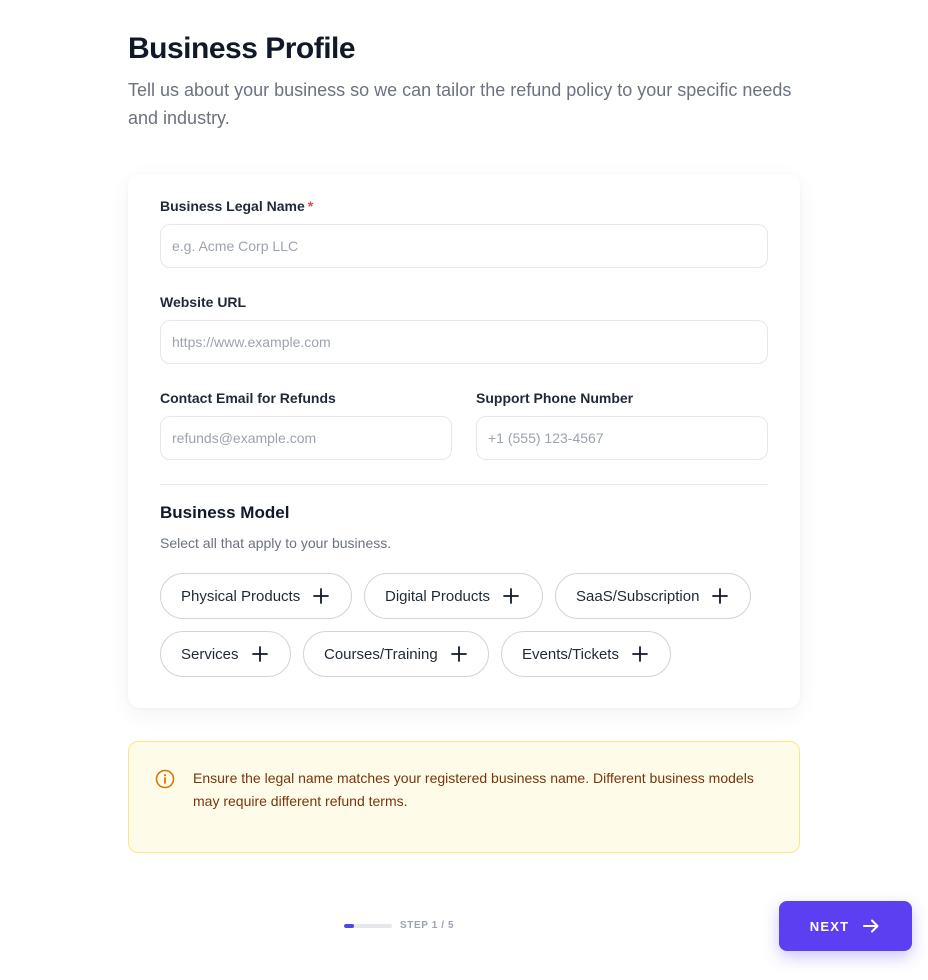 Image resolution: width=928 pixels, height=980 pixels. Describe the element at coordinates (427, 925) in the screenshot. I see `step-indicator: STEP 1 / 5` at that location.